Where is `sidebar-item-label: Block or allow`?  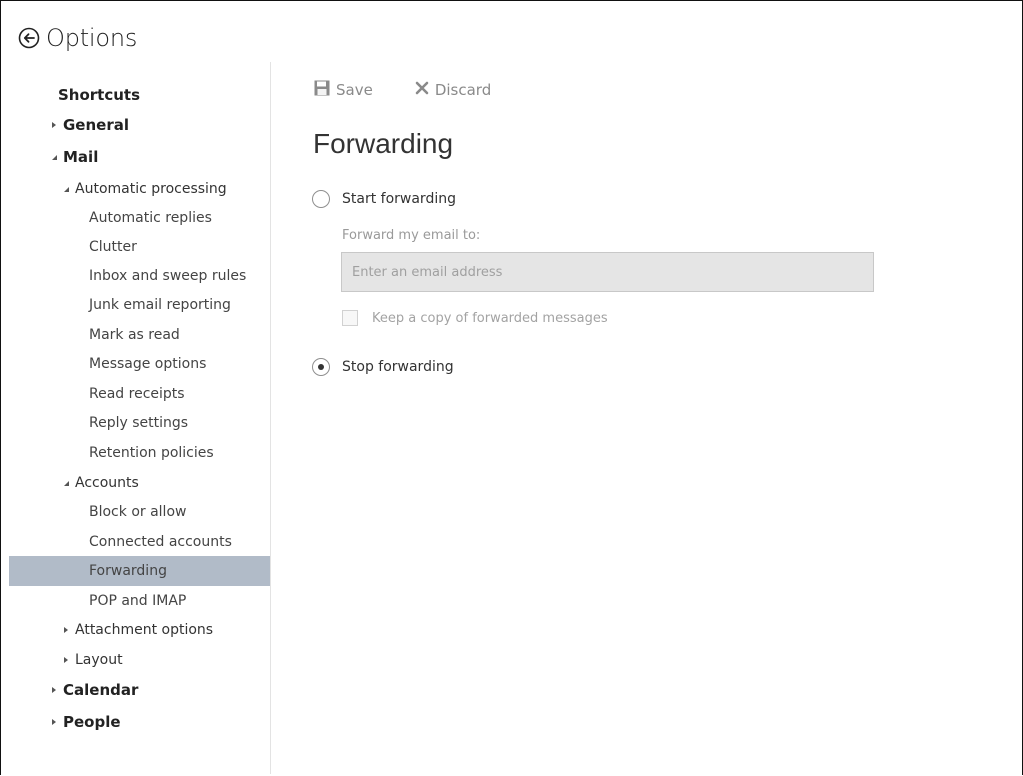
sidebar-item-label: Block or allow is located at coordinates (138, 512).